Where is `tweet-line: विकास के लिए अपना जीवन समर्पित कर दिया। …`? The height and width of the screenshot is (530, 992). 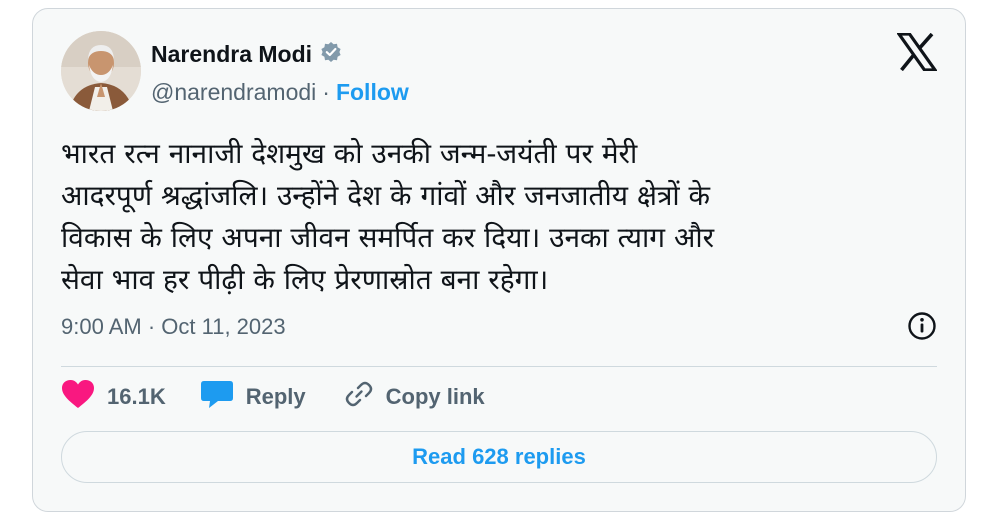 tweet-line: विकास के लिए अपना जीवन समर्पित कर दिया। … is located at coordinates (388, 237).